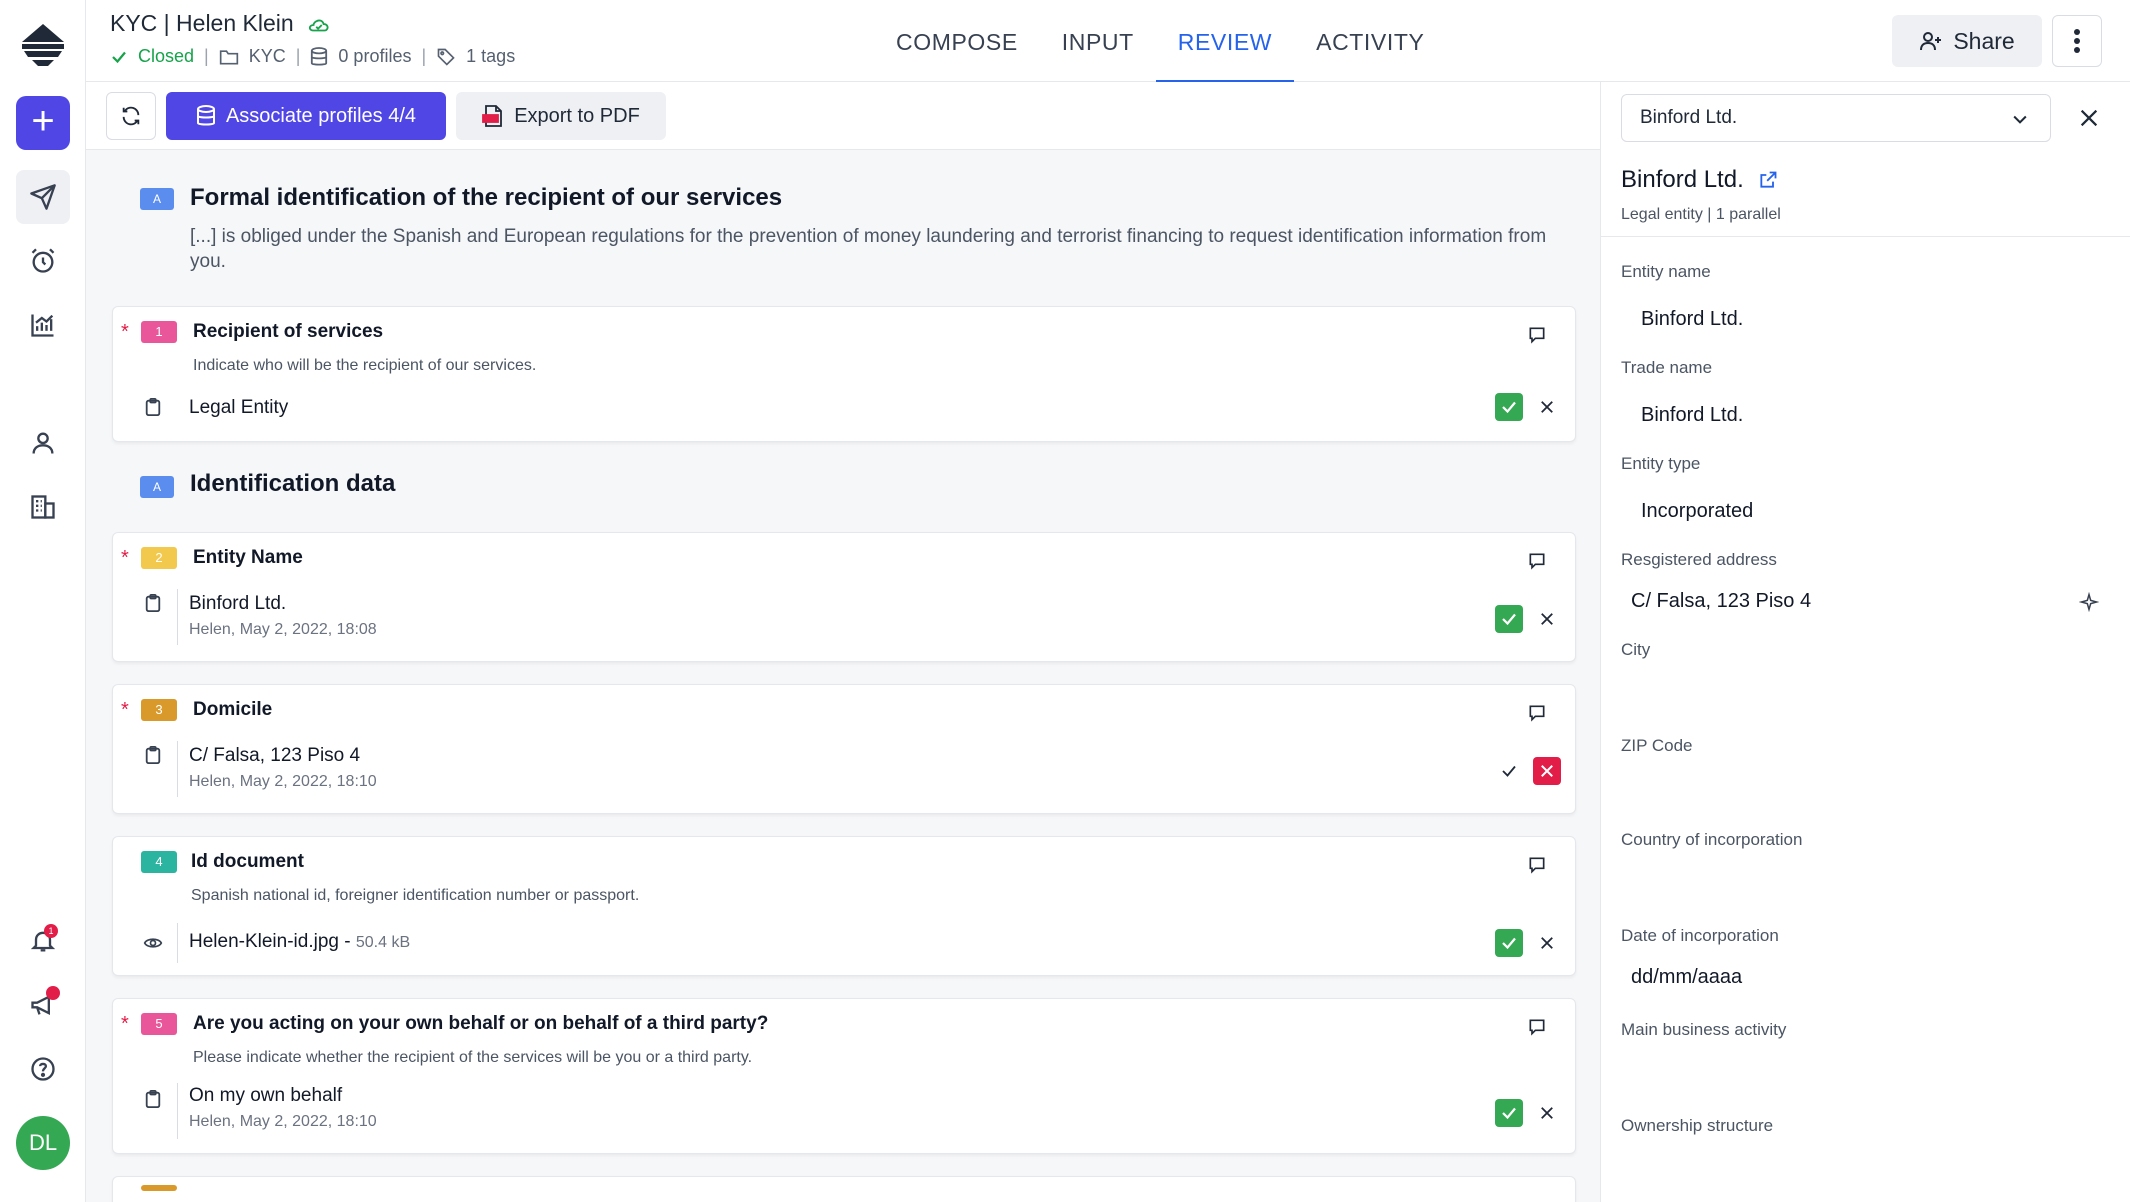 Image resolution: width=2130 pixels, height=1202 pixels. Describe the element at coordinates (53, 993) in the screenshot. I see `announcement-dot` at that location.